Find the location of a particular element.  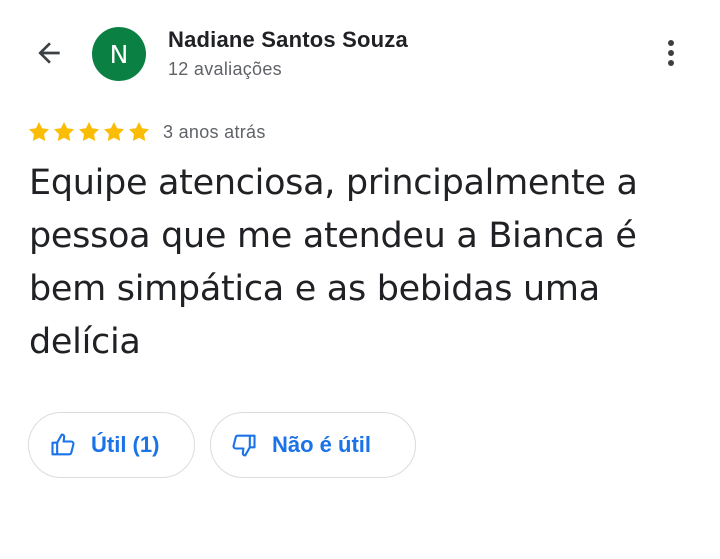

back-button is located at coordinates (49, 53).